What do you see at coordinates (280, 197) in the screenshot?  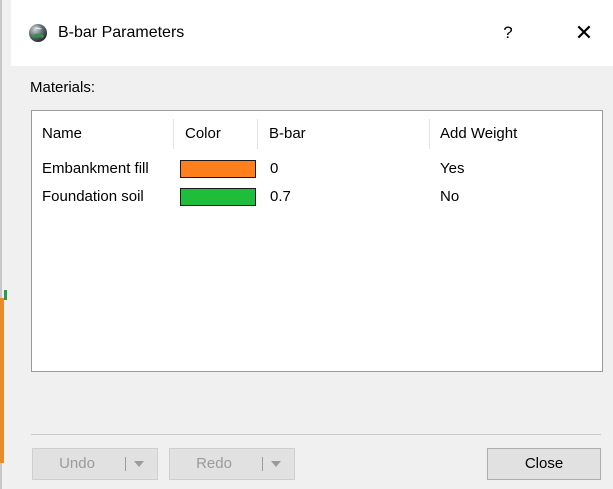 I see `material-b-bar-value: 0.7` at bounding box center [280, 197].